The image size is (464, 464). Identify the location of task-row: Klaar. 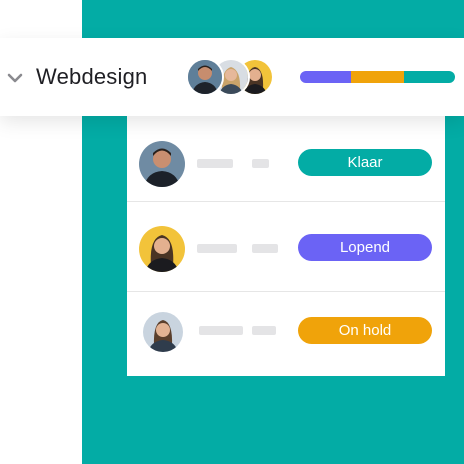
(286, 159).